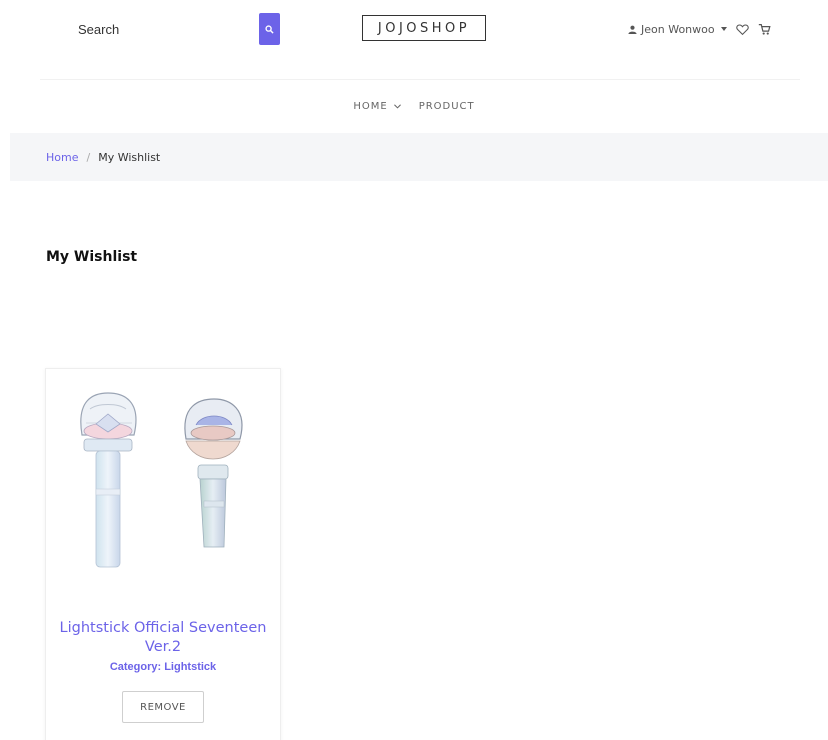  What do you see at coordinates (764, 29) in the screenshot?
I see `cart-icon` at bounding box center [764, 29].